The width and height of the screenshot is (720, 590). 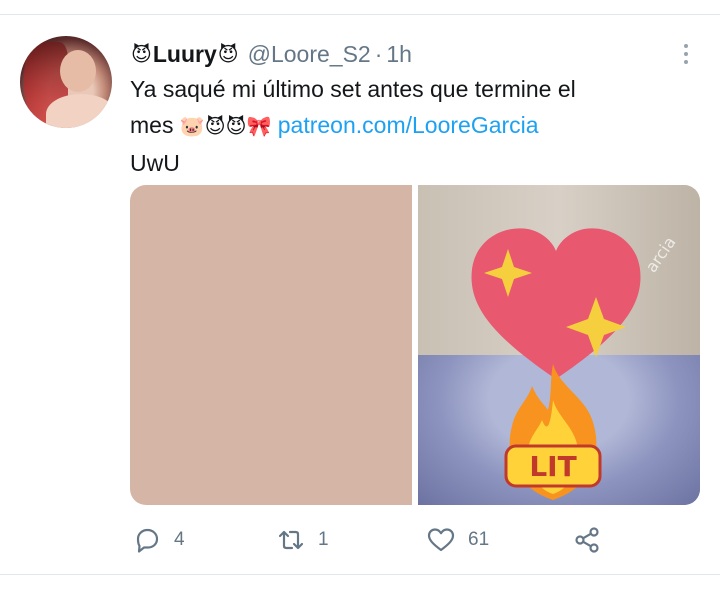 What do you see at coordinates (185, 54) in the screenshot?
I see `author-display-name: Luury` at bounding box center [185, 54].